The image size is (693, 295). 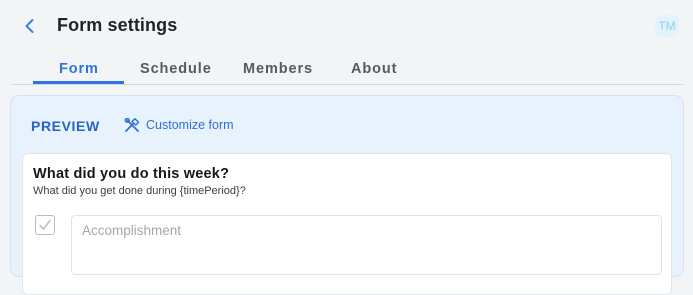 I want to click on back-button, so click(x=30, y=26).